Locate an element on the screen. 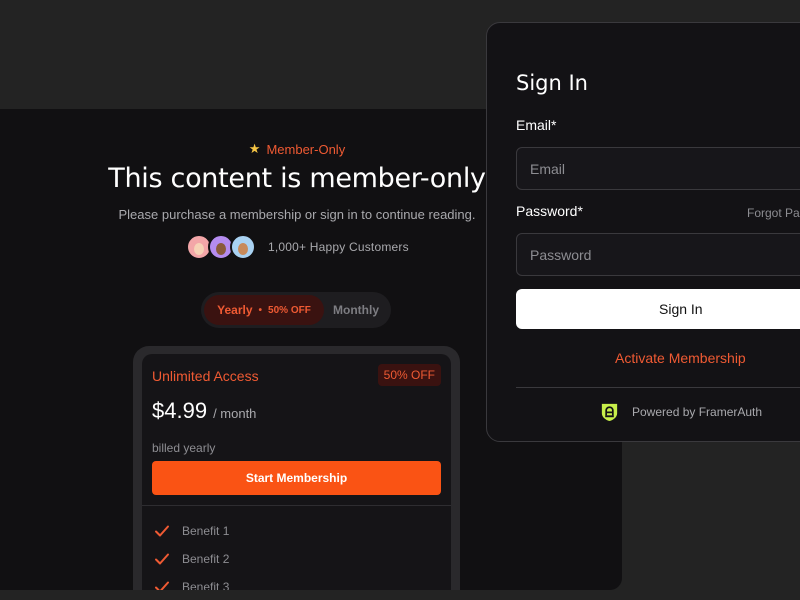 The image size is (800, 600). customers-row: 1,000+ Happy Customers is located at coordinates (297, 247).